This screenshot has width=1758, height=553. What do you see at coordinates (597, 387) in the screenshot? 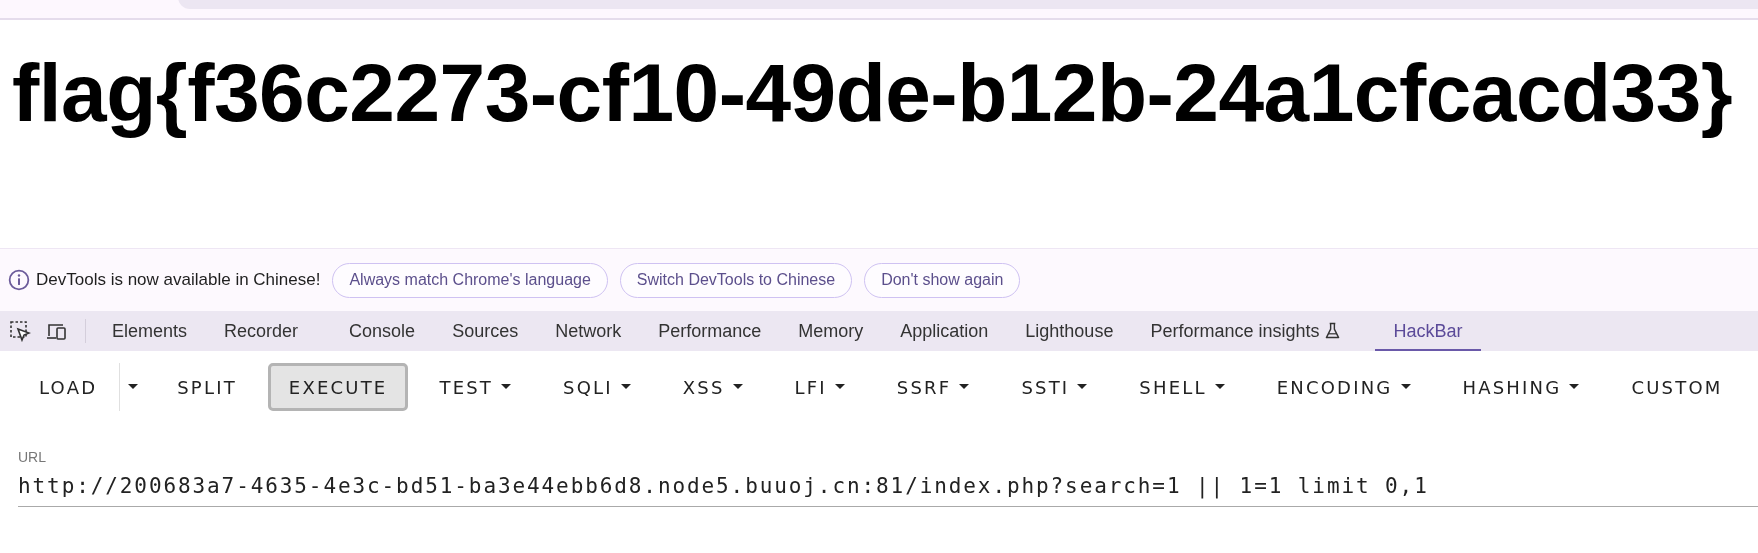
I see `hackbar-menu-button: SQLI` at bounding box center [597, 387].